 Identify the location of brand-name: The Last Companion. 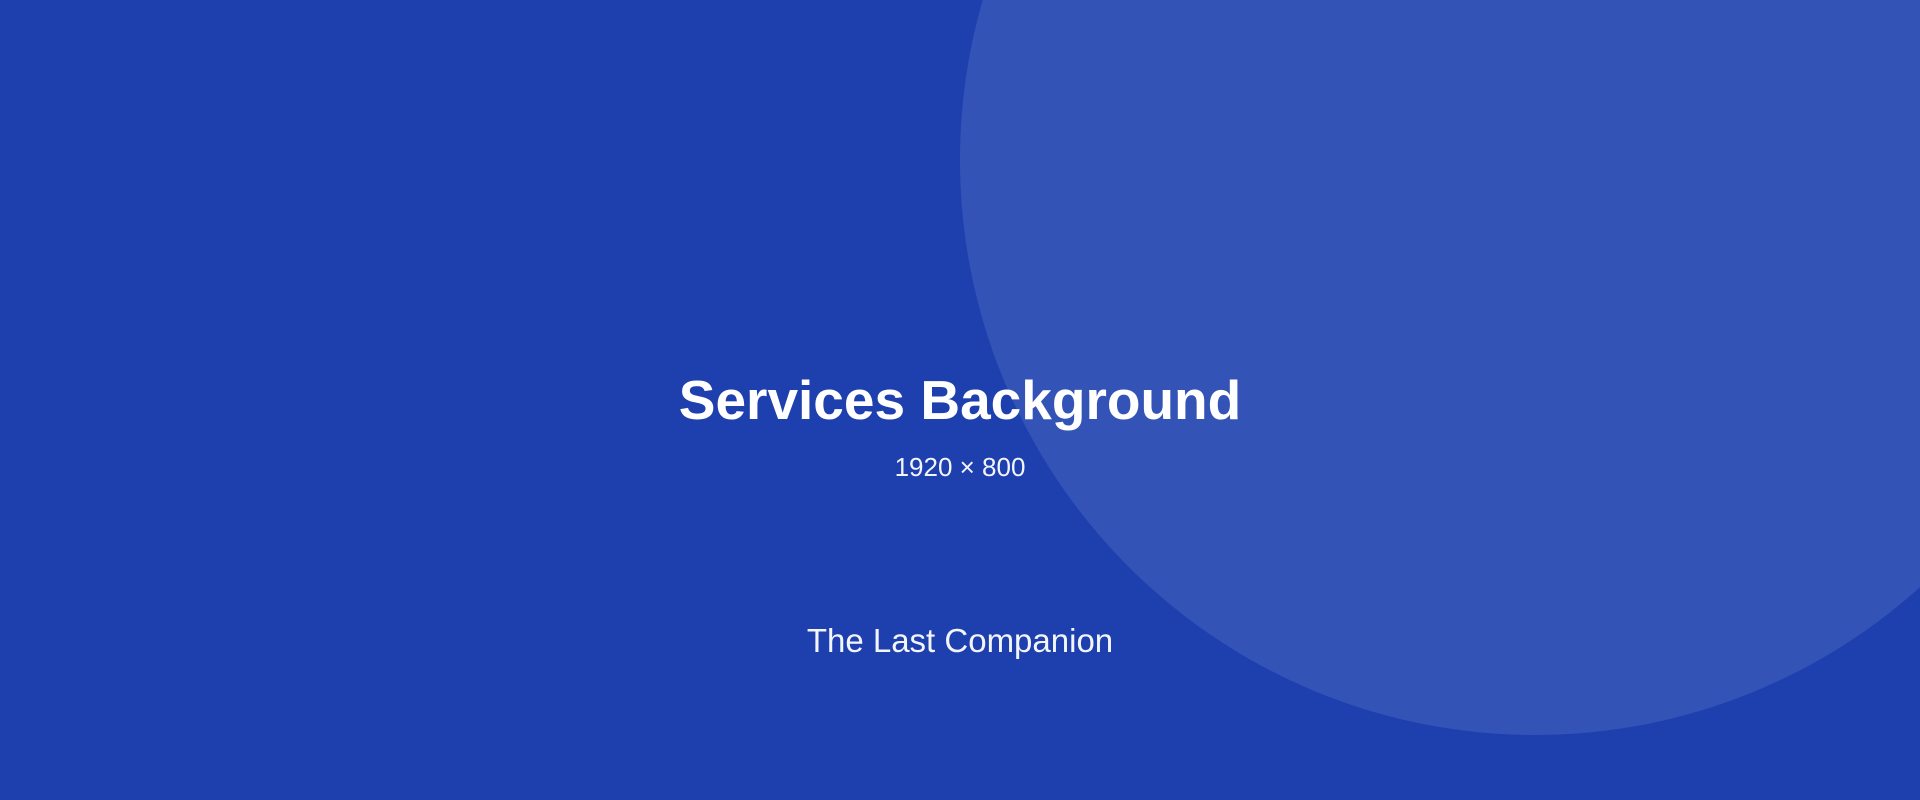
(960, 640).